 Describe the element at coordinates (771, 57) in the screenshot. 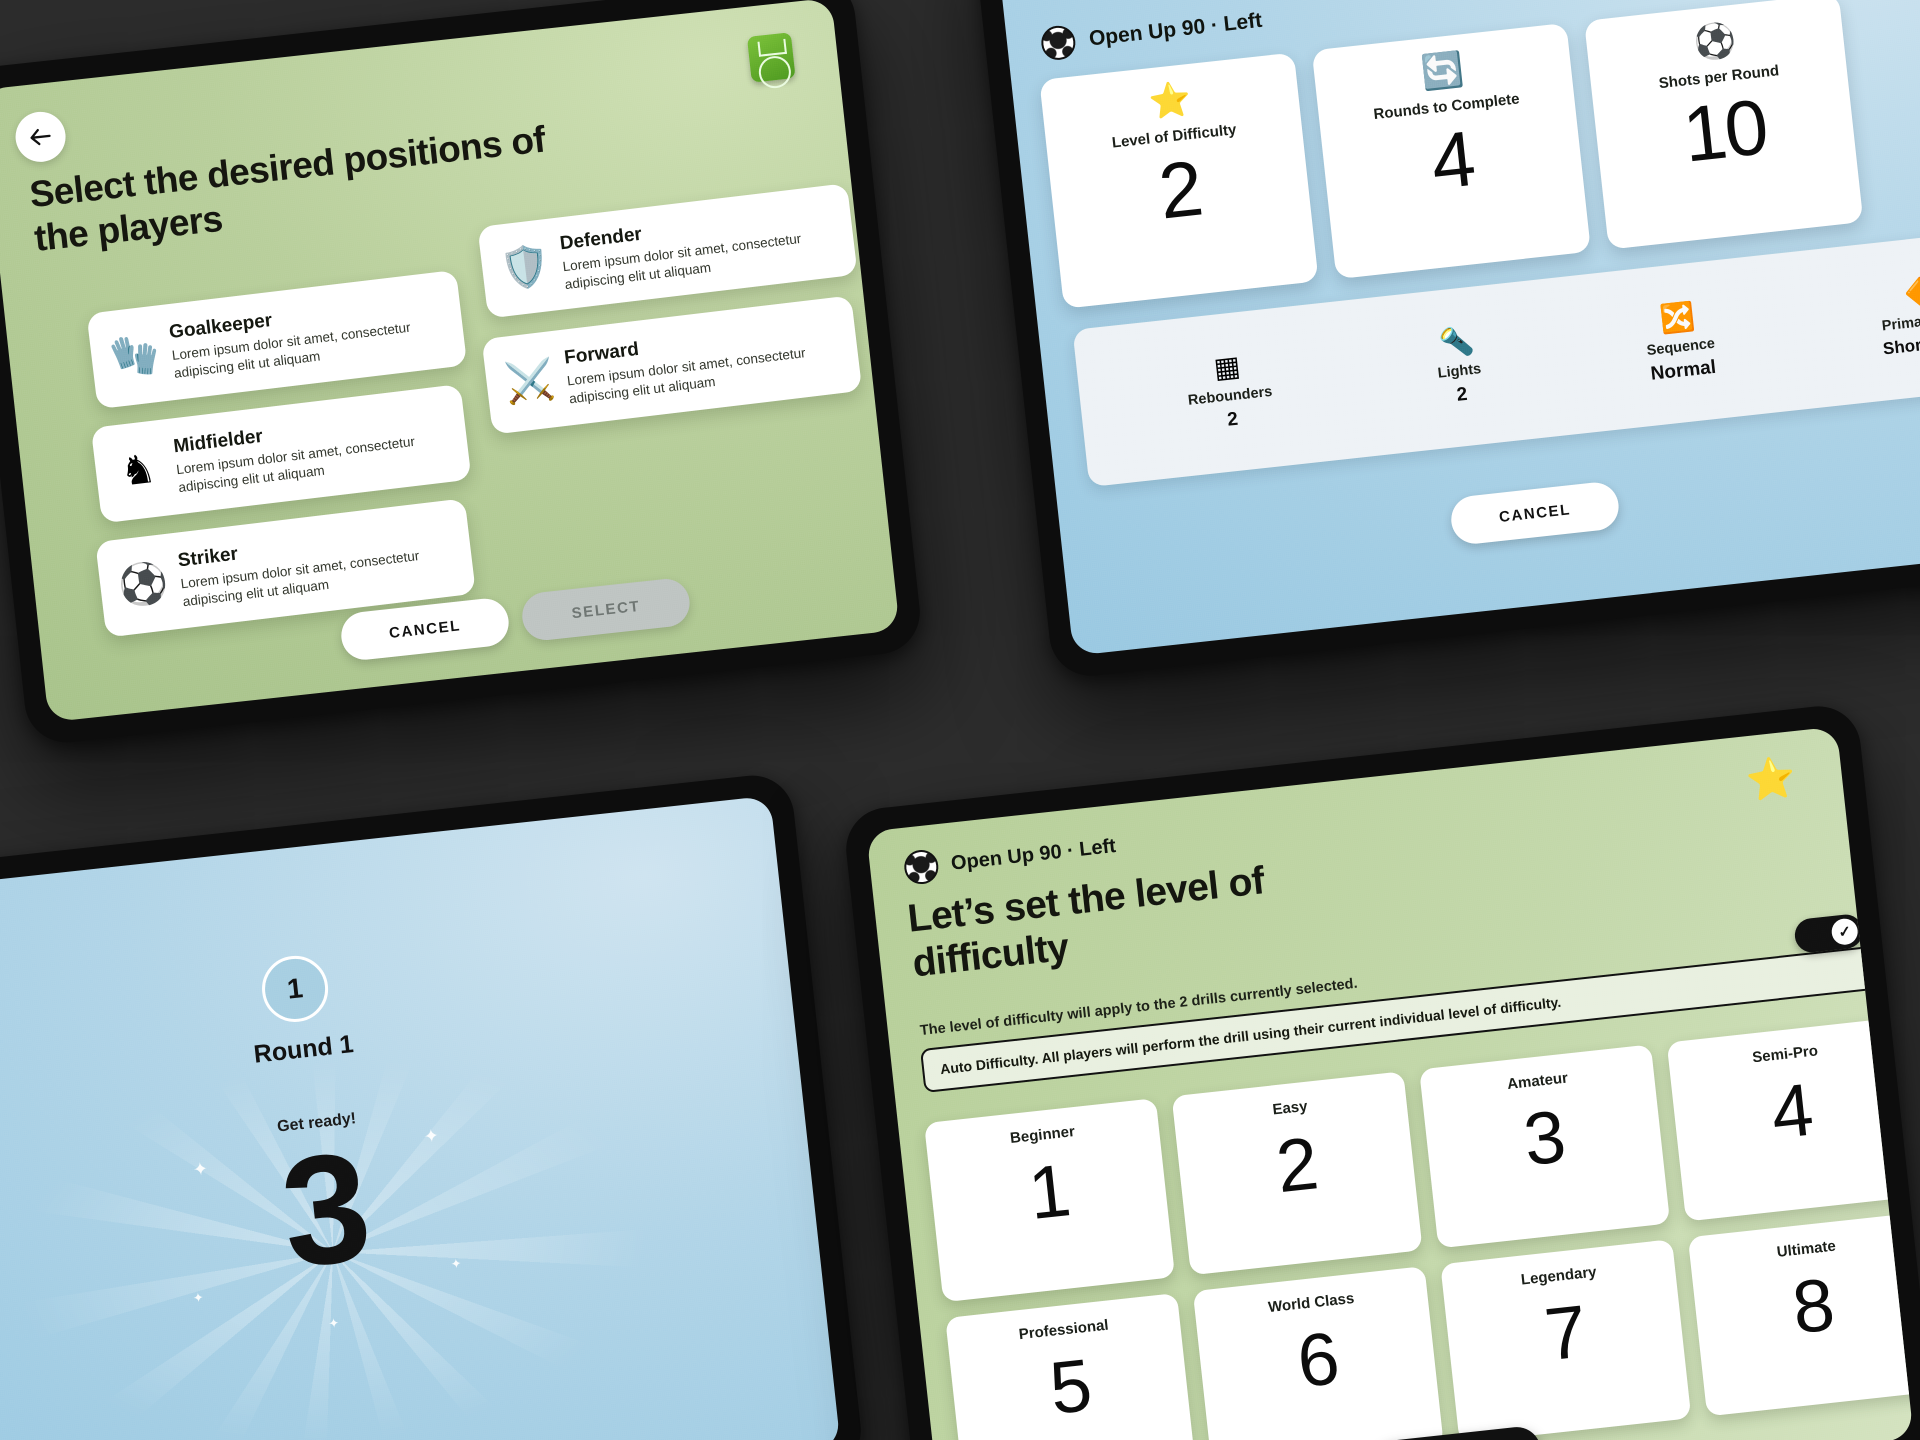

I see `soccer-field-icon` at that location.